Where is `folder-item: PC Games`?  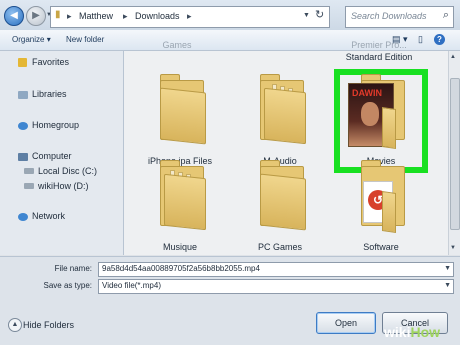 folder-item: PC Games is located at coordinates (280, 199).